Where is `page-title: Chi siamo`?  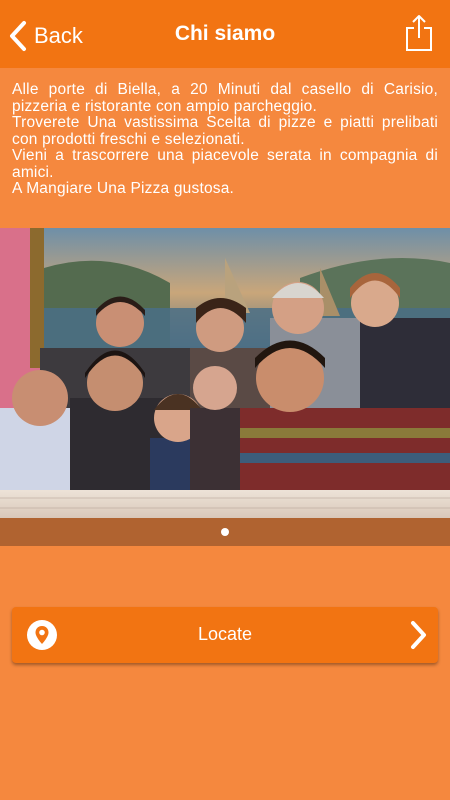
page-title: Chi siamo is located at coordinates (225, 33).